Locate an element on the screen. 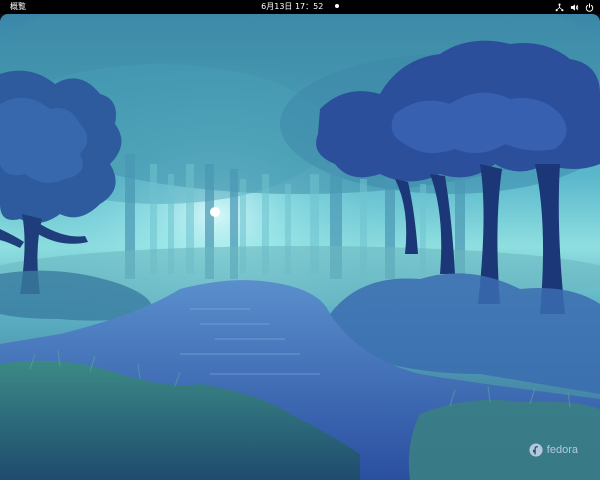 This screenshot has width=600, height=480. fedora-logo: fedora is located at coordinates (553, 450).